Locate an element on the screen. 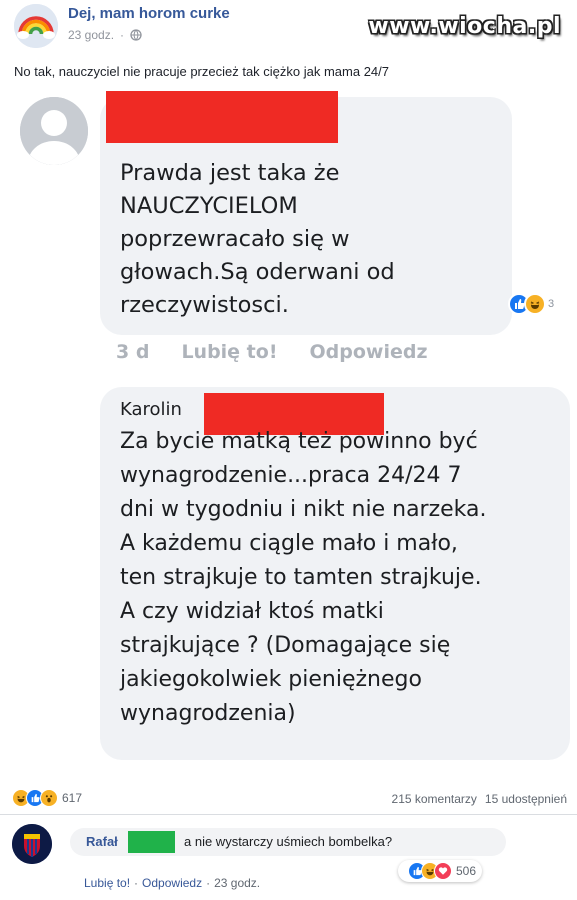  post-reaction-count: 617 is located at coordinates (72, 798).